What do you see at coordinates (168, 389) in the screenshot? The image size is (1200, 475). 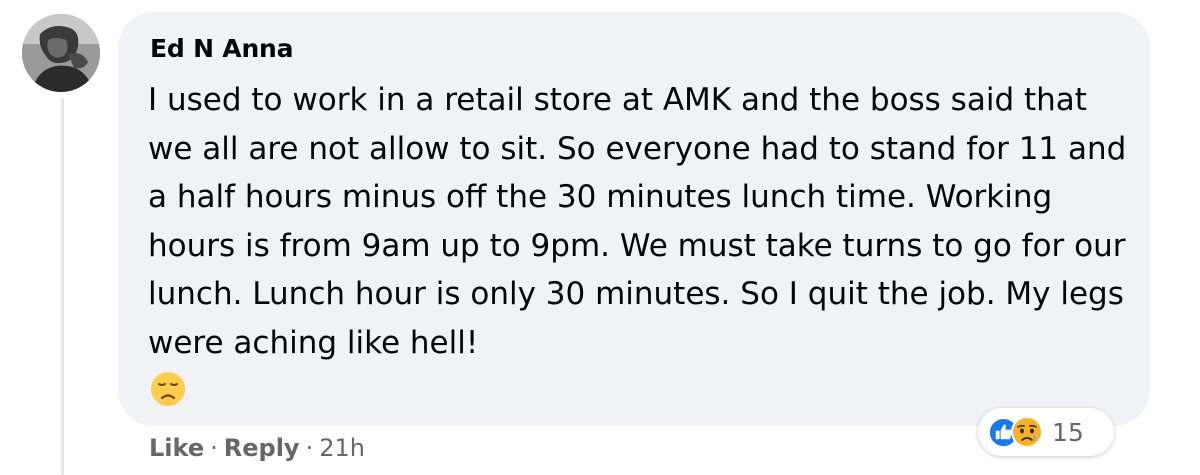 I see `disappointed-face-icon` at bounding box center [168, 389].